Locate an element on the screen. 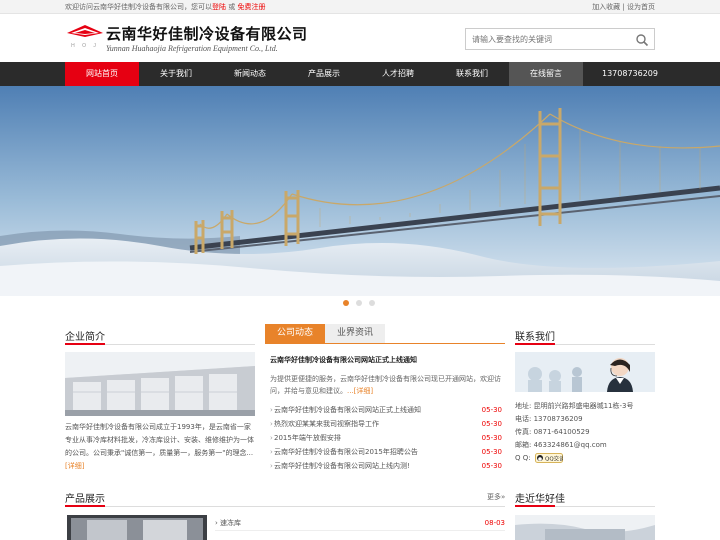 The width and height of the screenshot is (720, 540). company-name-cn: 云南华好佳制冷设备有限公司 is located at coordinates (207, 34).